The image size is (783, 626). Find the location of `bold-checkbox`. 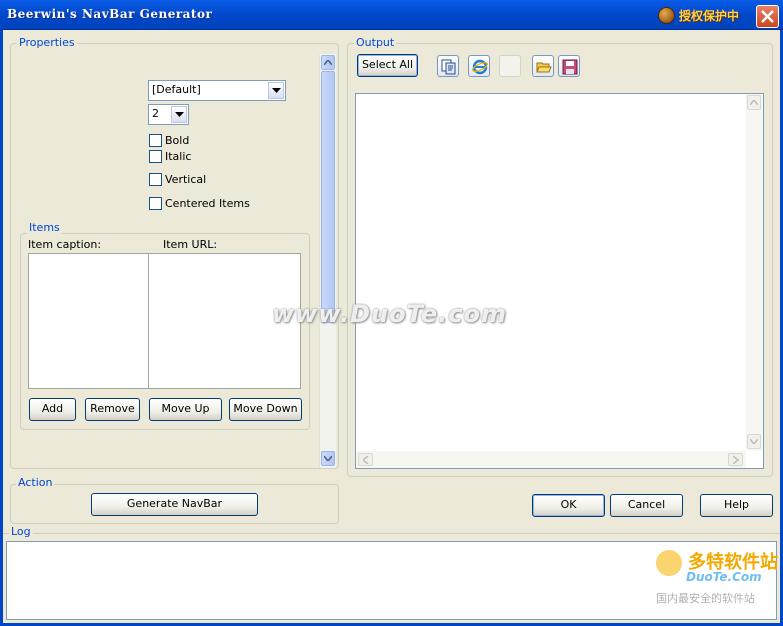

bold-checkbox is located at coordinates (155, 140).